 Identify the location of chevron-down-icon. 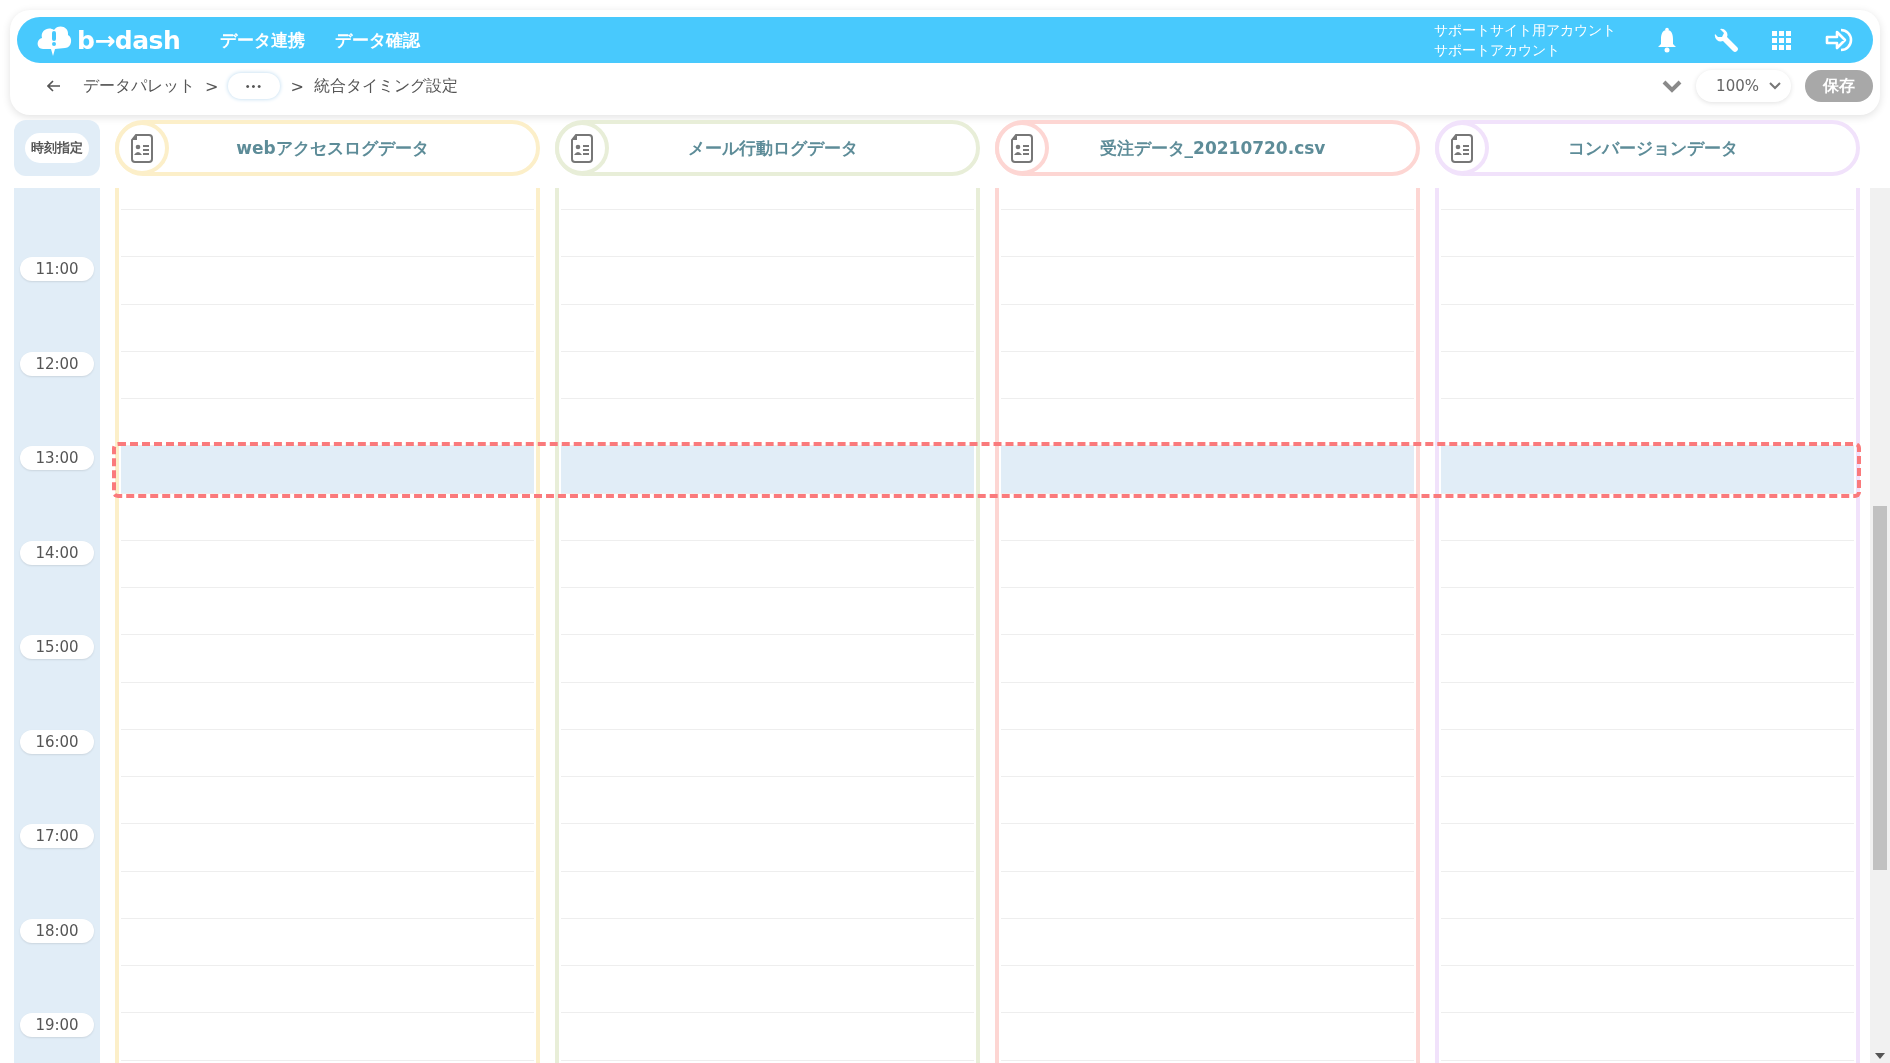
(1672, 86).